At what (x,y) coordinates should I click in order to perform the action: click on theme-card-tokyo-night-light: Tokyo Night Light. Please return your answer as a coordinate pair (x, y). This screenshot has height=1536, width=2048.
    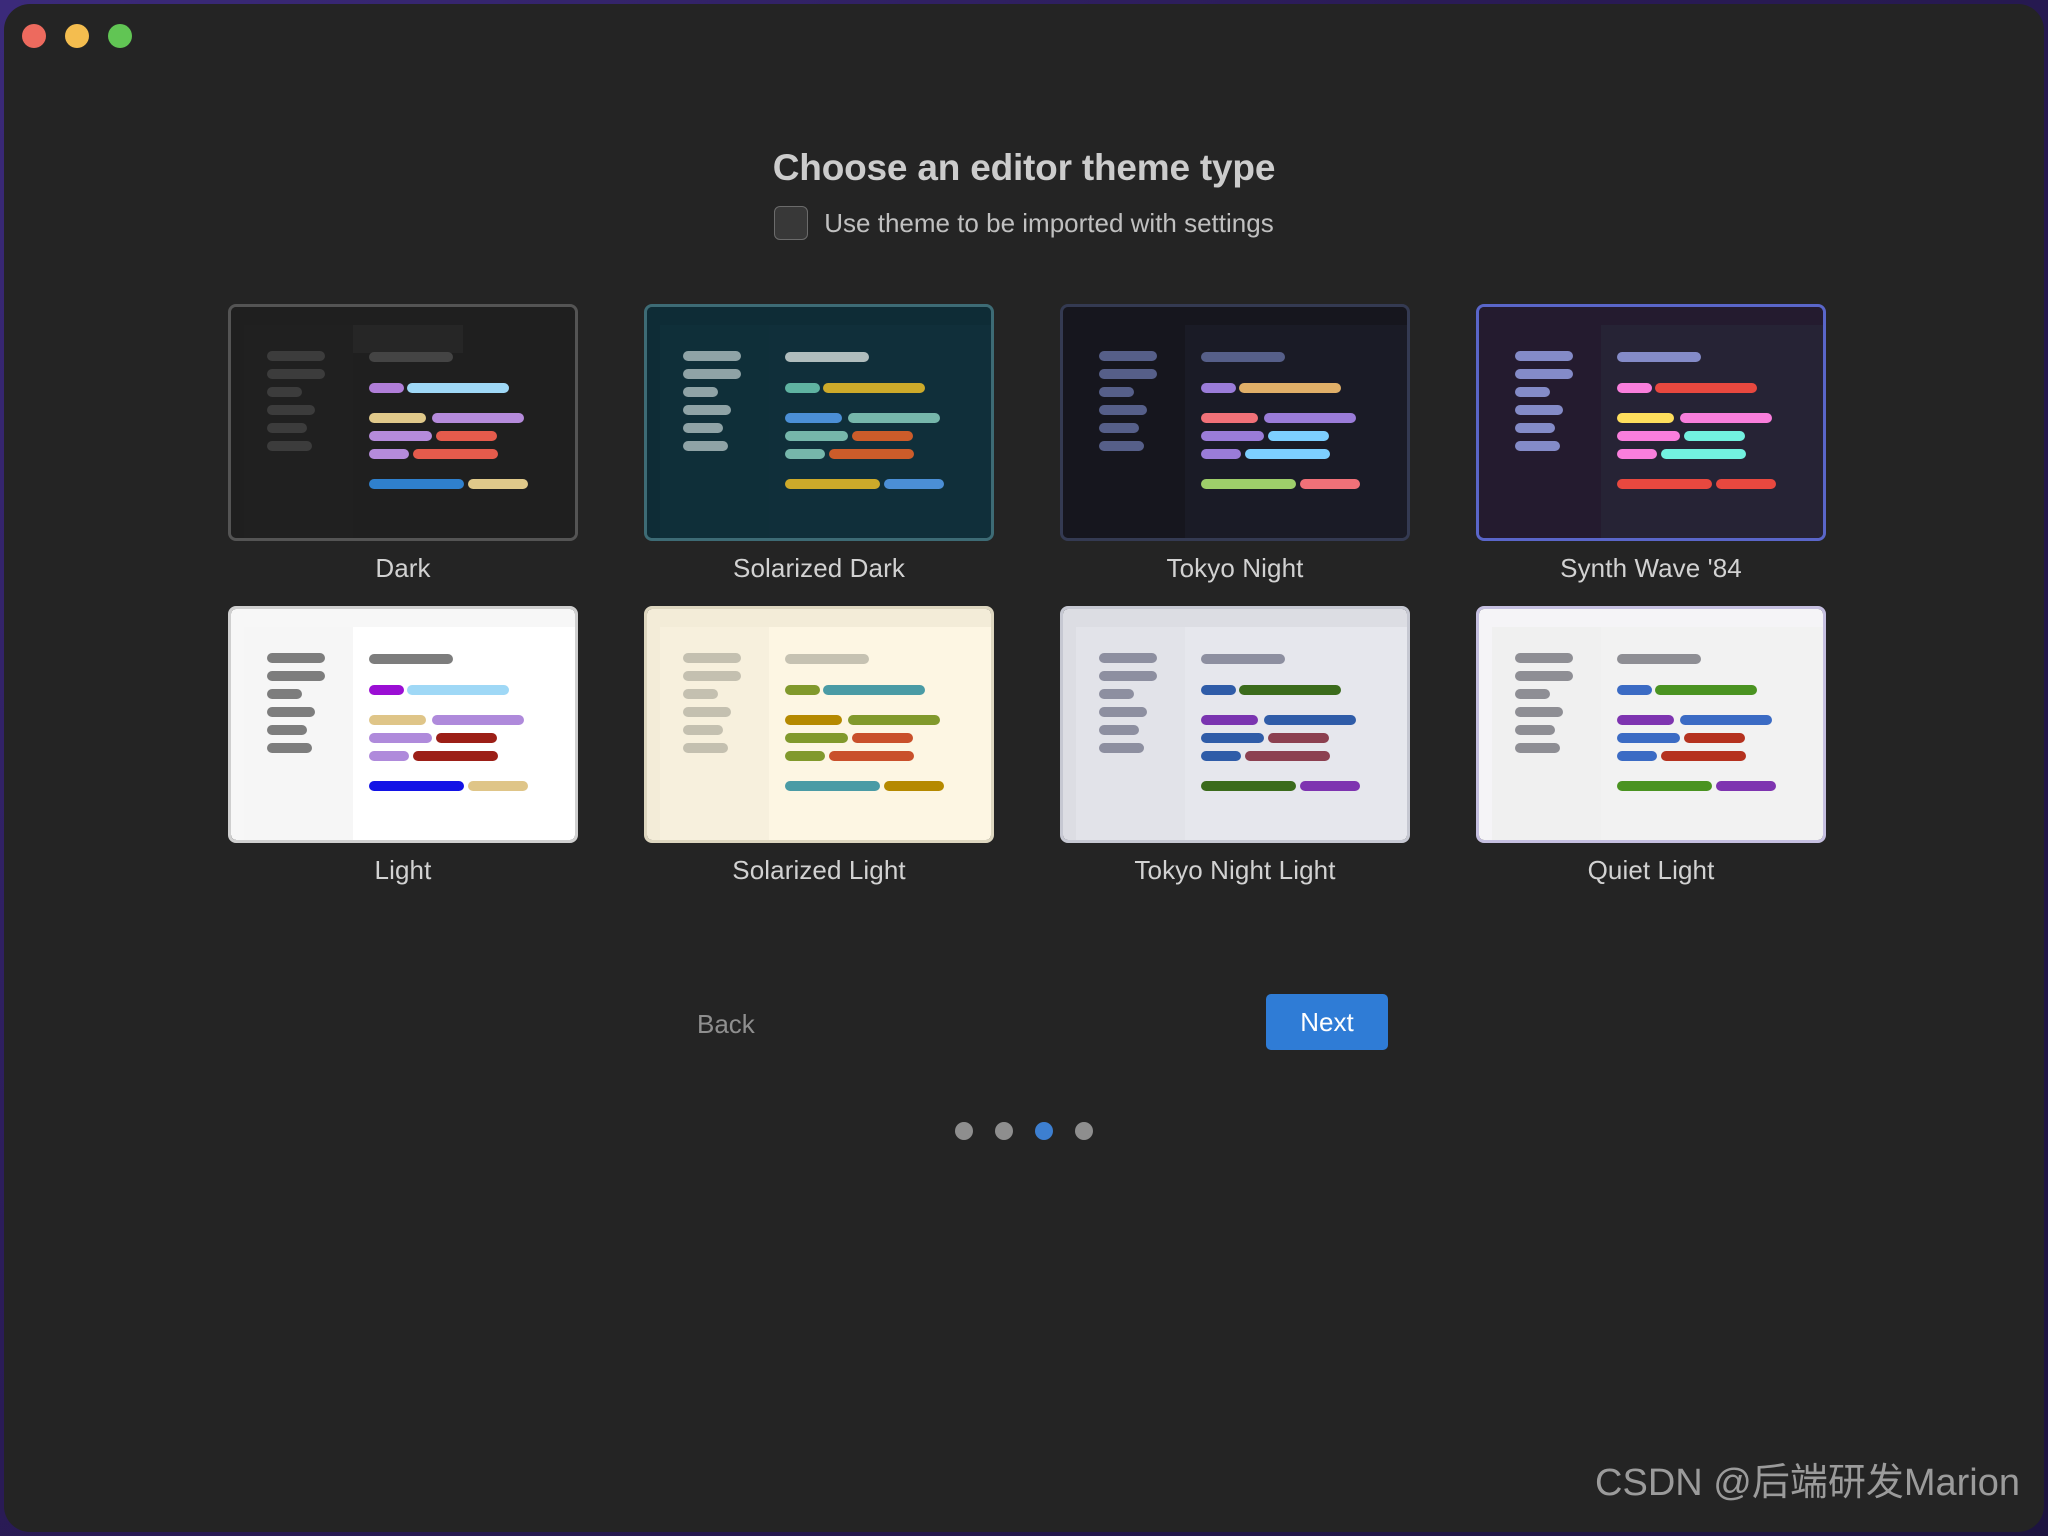
    Looking at the image, I should click on (1235, 746).